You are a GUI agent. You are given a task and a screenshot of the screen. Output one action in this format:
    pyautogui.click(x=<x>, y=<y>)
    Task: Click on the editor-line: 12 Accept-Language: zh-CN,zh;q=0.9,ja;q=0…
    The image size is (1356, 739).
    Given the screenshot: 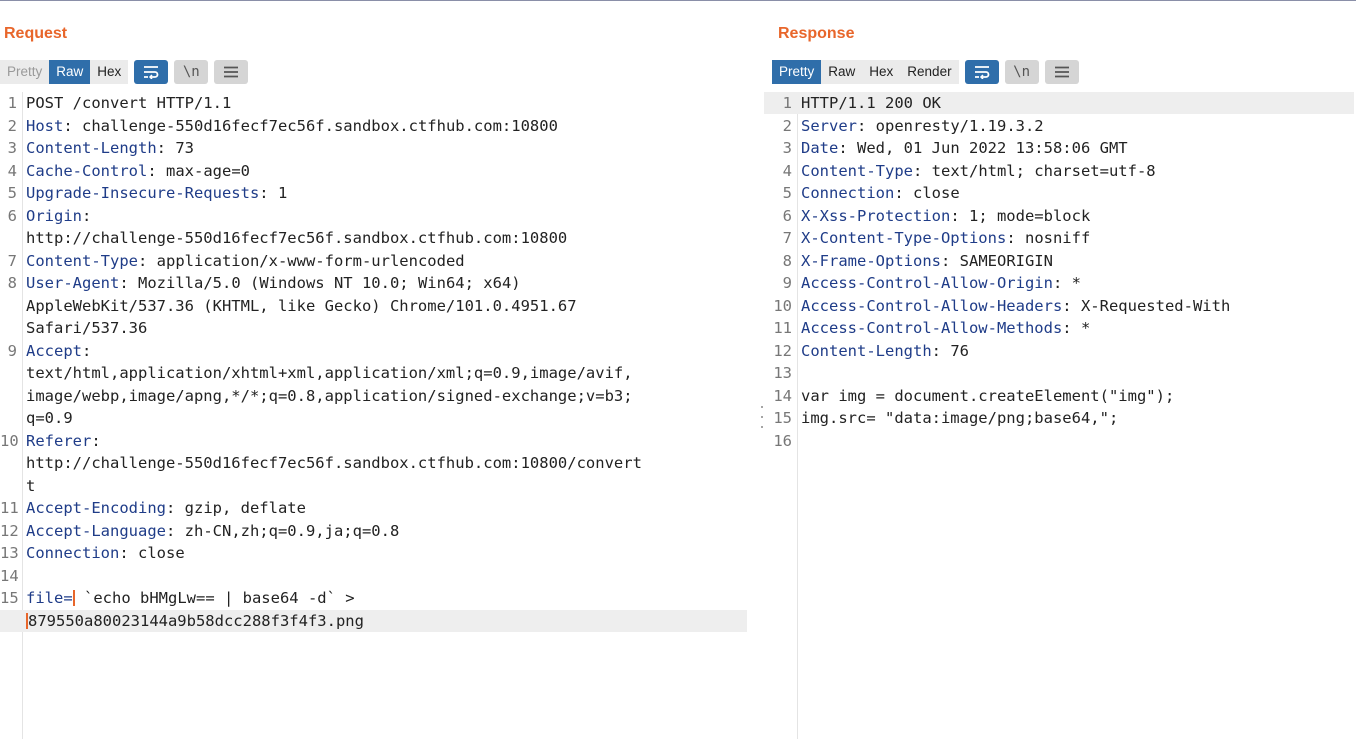 What is the action you would take?
    pyautogui.click(x=373, y=531)
    